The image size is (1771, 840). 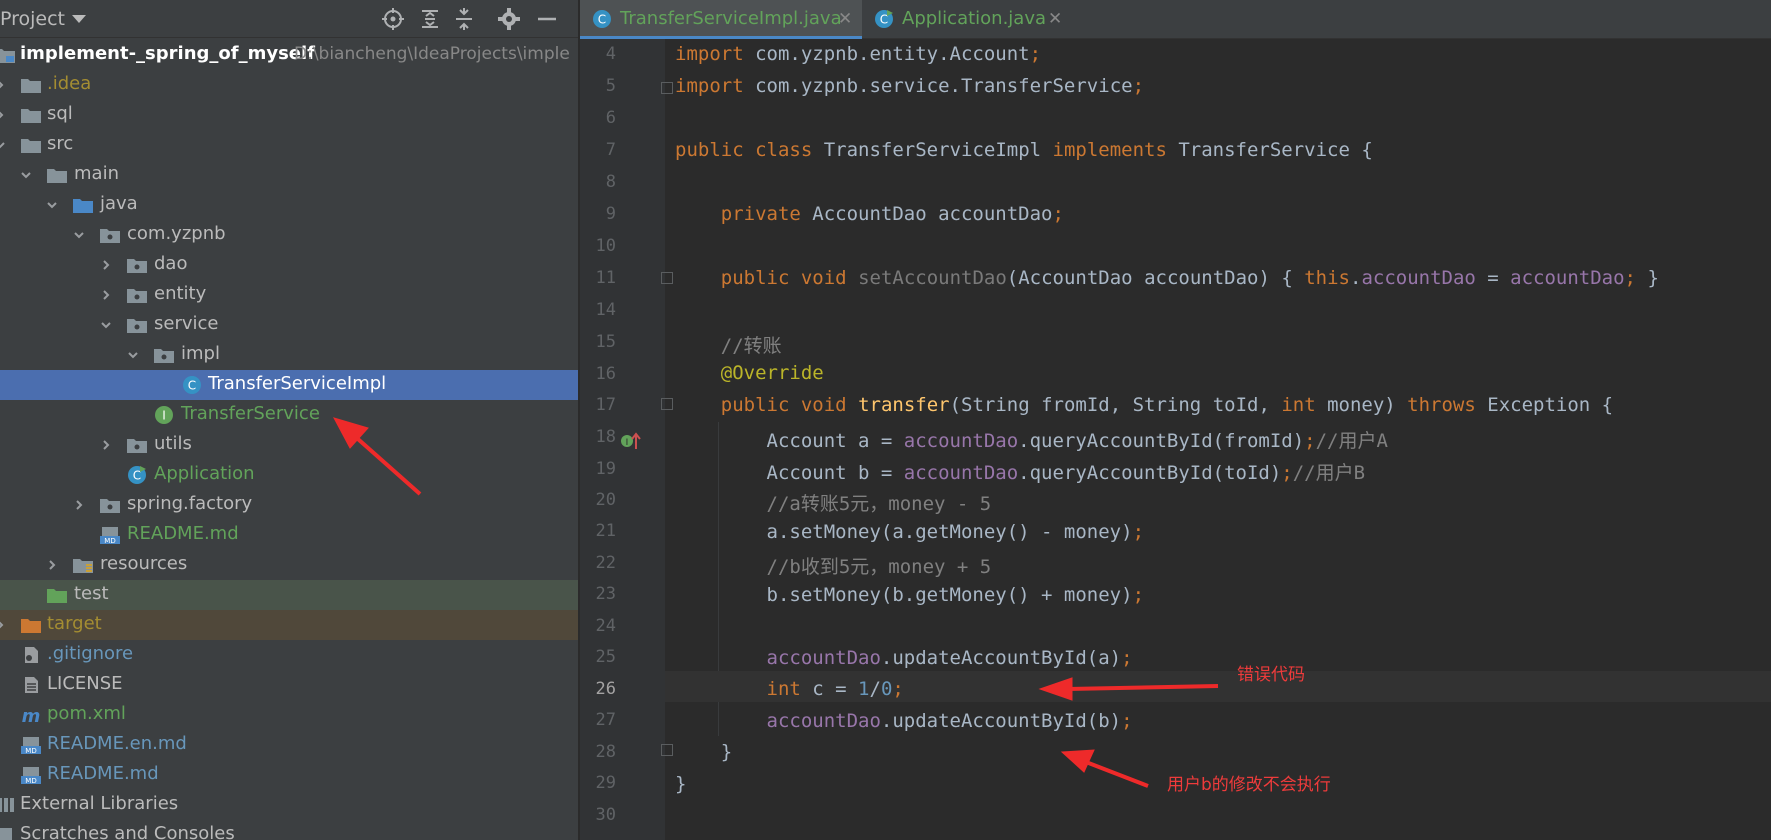 What do you see at coordinates (289, 205) in the screenshot?
I see `tree-item-java: java` at bounding box center [289, 205].